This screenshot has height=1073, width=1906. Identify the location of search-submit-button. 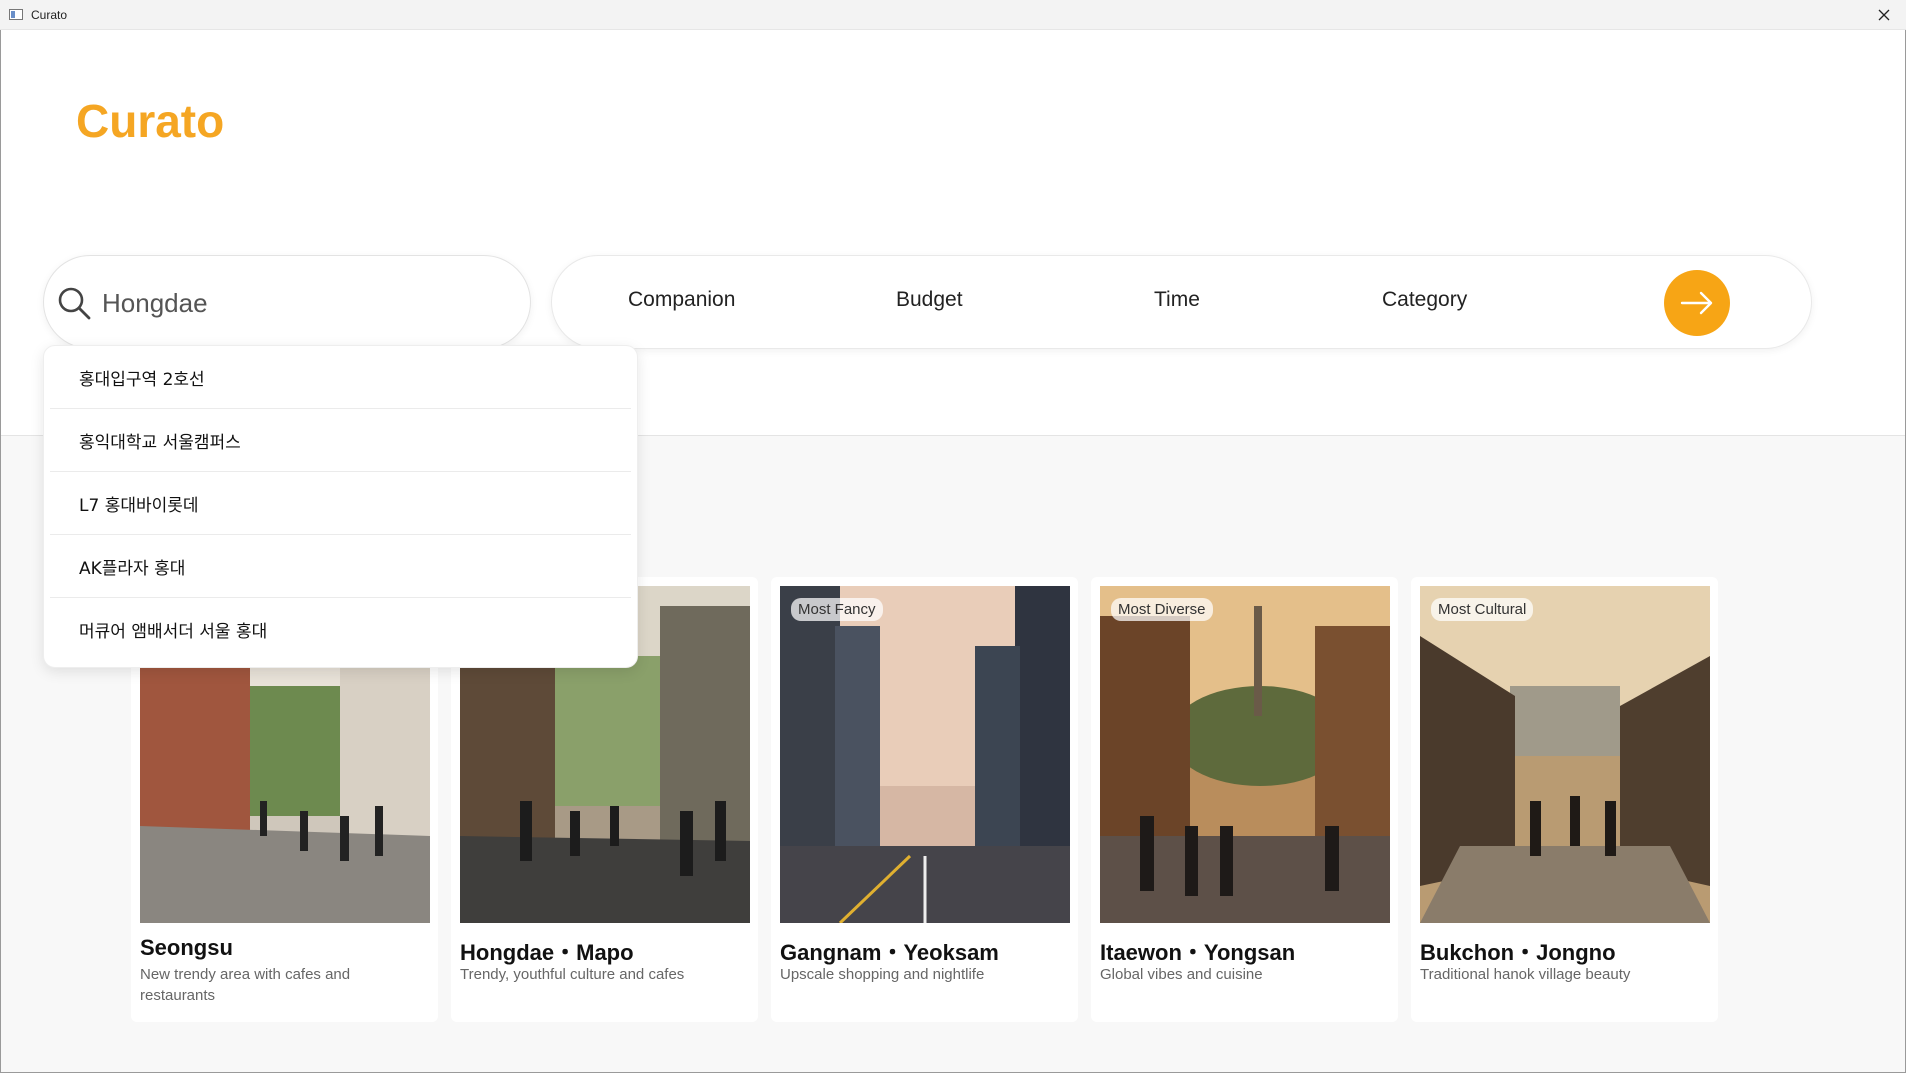
(1697, 303).